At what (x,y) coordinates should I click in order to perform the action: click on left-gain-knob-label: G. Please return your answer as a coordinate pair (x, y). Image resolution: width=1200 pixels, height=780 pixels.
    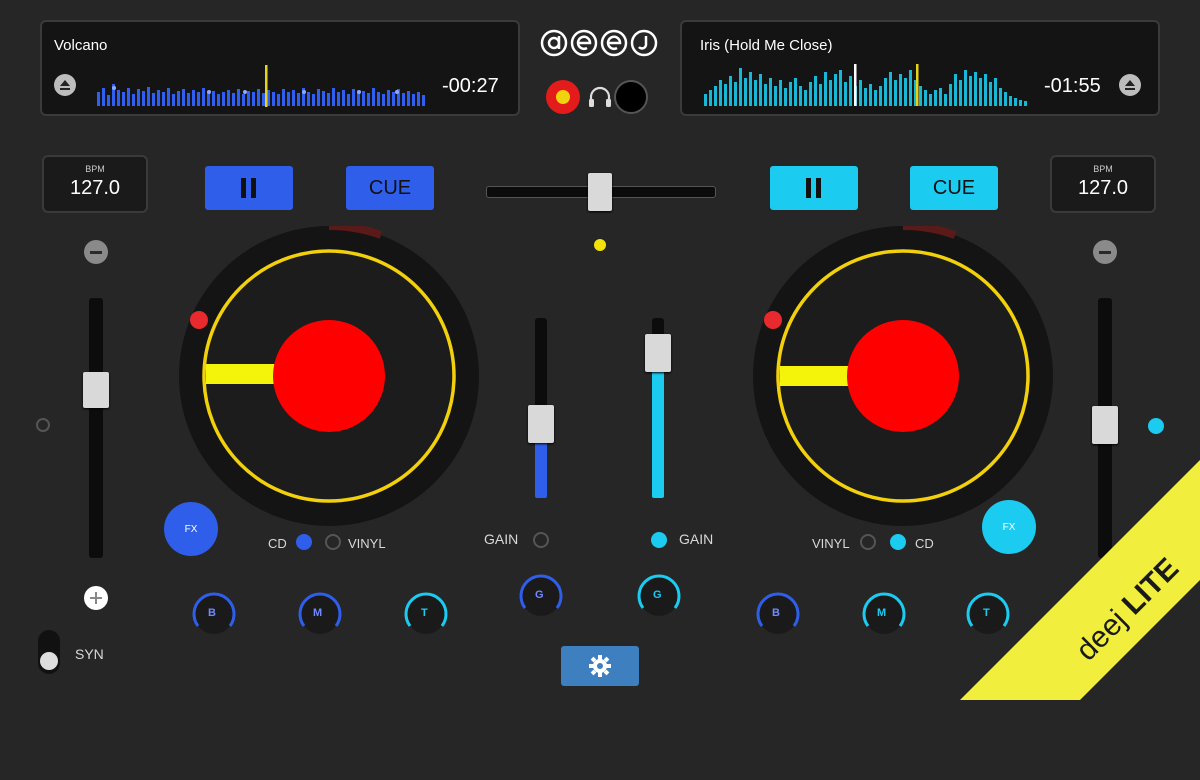
    Looking at the image, I should click on (539, 595).